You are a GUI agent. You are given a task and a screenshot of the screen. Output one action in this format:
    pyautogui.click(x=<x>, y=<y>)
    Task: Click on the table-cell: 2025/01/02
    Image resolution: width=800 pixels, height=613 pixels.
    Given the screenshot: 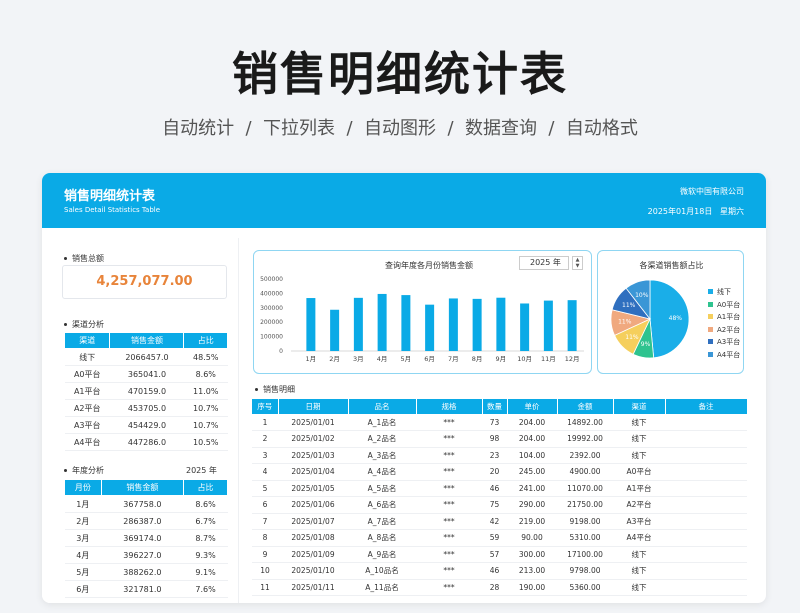 What is the action you would take?
    pyautogui.click(x=313, y=439)
    